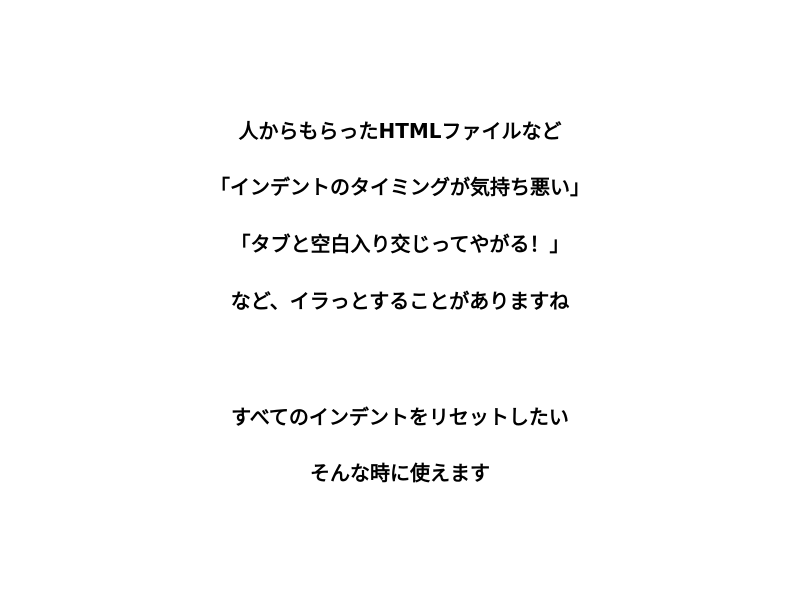 Image resolution: width=800 pixels, height=600 pixels. I want to click on text-line: 「タブと空白入り交じってやがる！」, so click(400, 244).